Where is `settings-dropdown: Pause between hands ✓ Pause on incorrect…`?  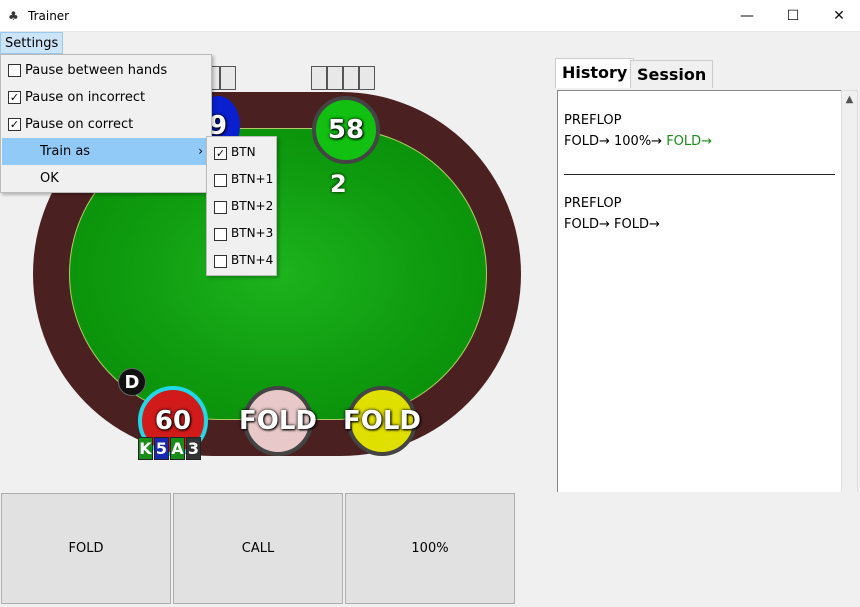 settings-dropdown: Pause between hands ✓ Pause on incorrect… is located at coordinates (106, 123).